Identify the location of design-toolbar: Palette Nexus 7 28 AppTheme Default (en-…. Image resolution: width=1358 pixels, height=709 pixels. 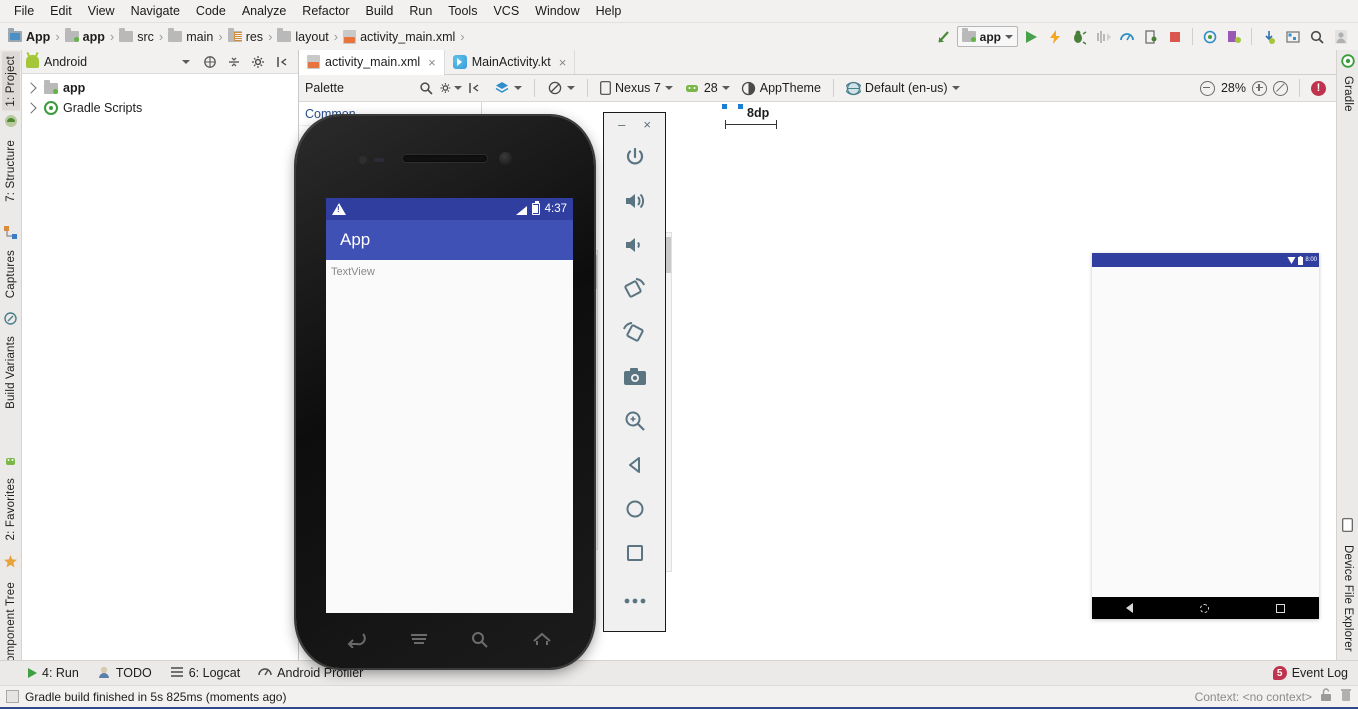
(817, 88).